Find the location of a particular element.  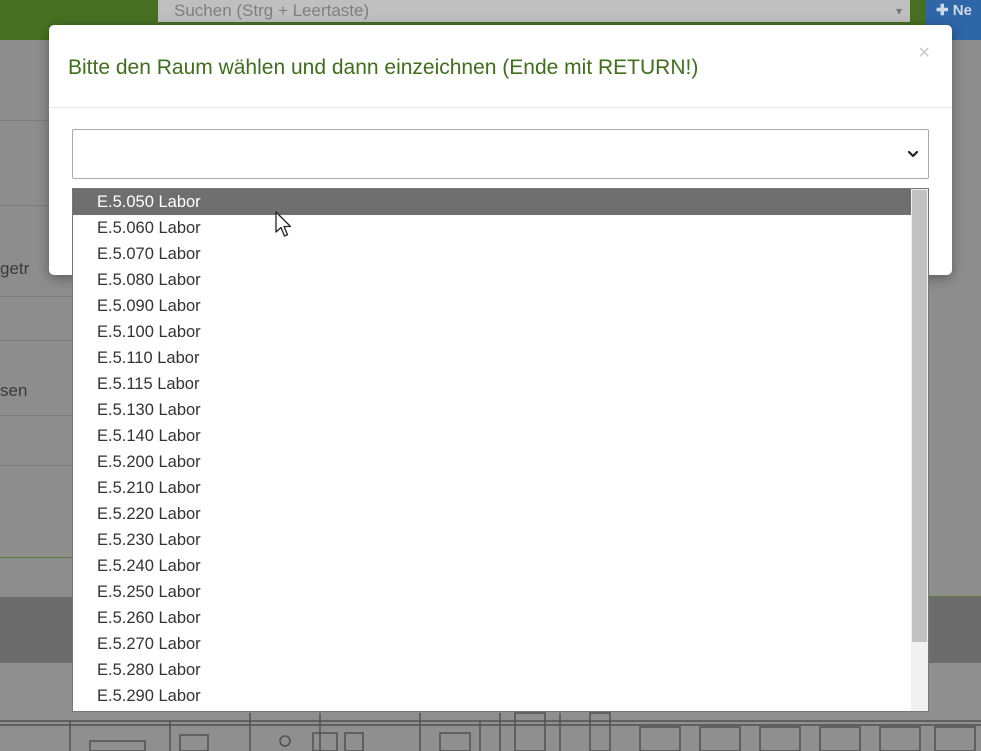

search-placeholder: Suchen (Strg + Leertaste) is located at coordinates (272, 10).